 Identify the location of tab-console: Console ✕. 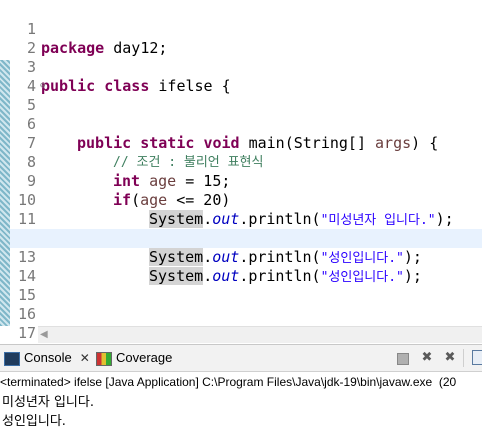
(47, 358).